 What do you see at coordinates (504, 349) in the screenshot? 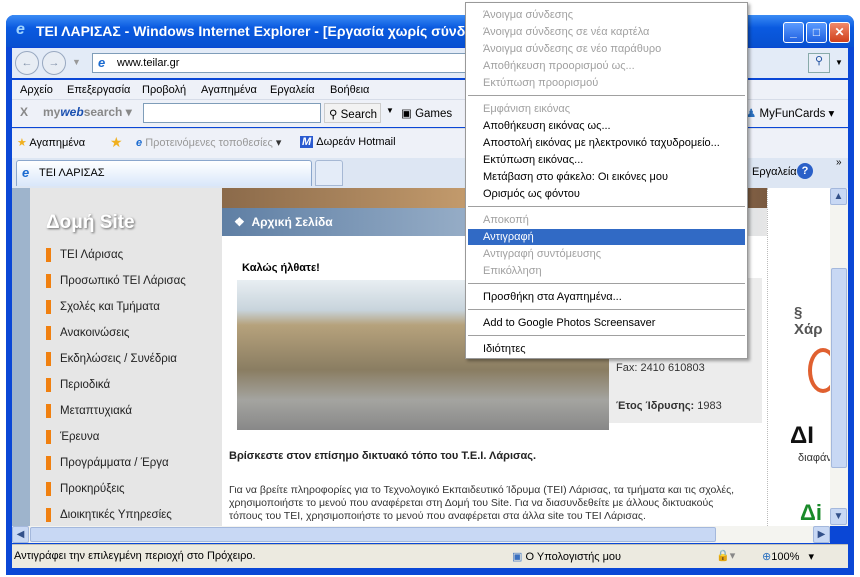
I see `menu-item-properties: Ιδιότητες` at bounding box center [504, 349].